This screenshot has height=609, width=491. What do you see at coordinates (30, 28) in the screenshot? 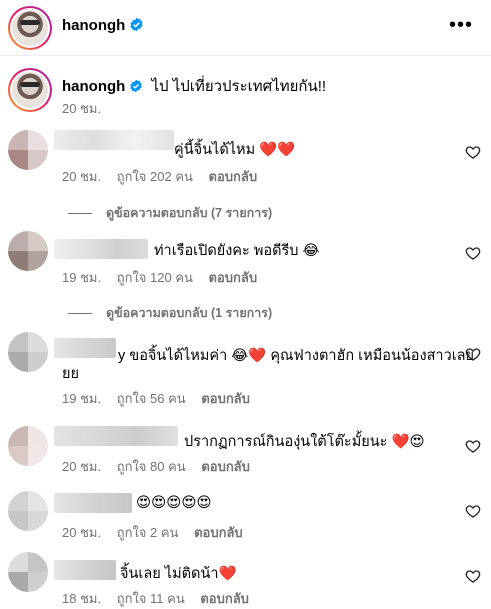
I see `profile-avatar` at bounding box center [30, 28].